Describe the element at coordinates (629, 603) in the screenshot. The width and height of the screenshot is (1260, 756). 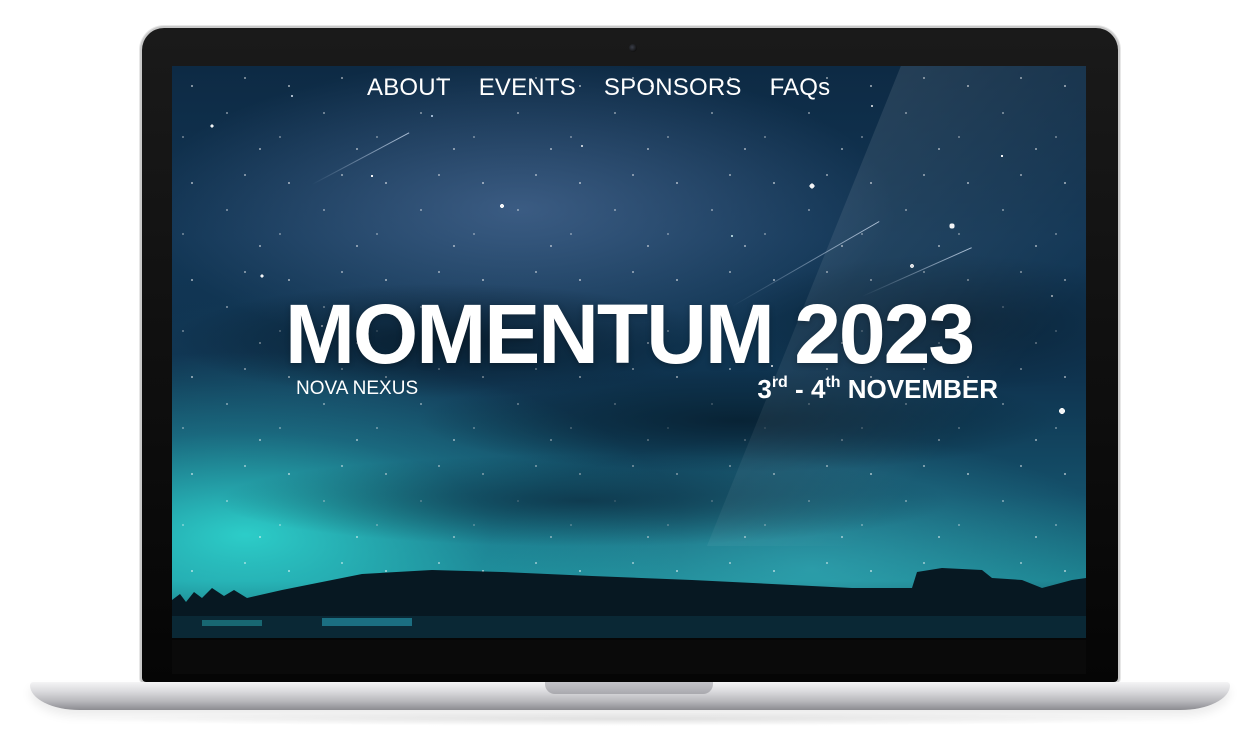
I see `horizon-silhouette` at that location.